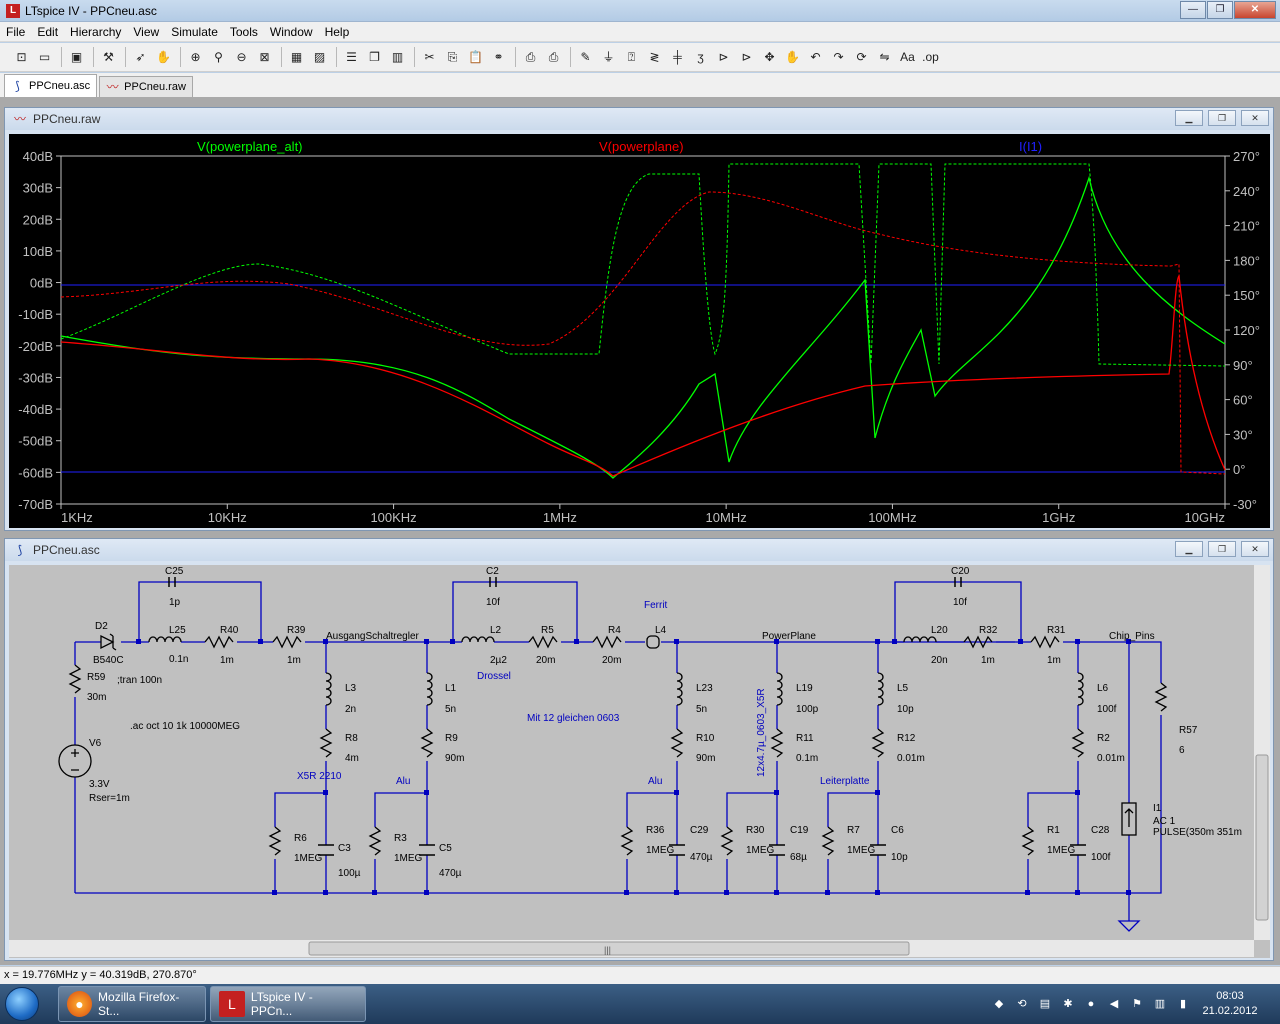 The width and height of the screenshot is (1280, 1024). What do you see at coordinates (1222, 549) in the screenshot?
I see `schematic-restore-button: ❐` at bounding box center [1222, 549].